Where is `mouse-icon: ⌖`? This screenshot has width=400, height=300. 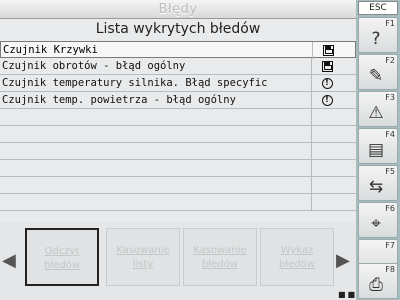 mouse-icon: ⌖ is located at coordinates (376, 224).